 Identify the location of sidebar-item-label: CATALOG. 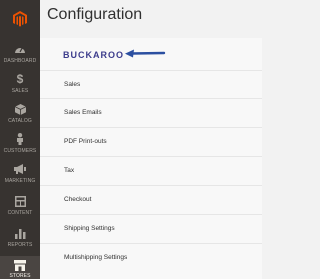
(20, 121).